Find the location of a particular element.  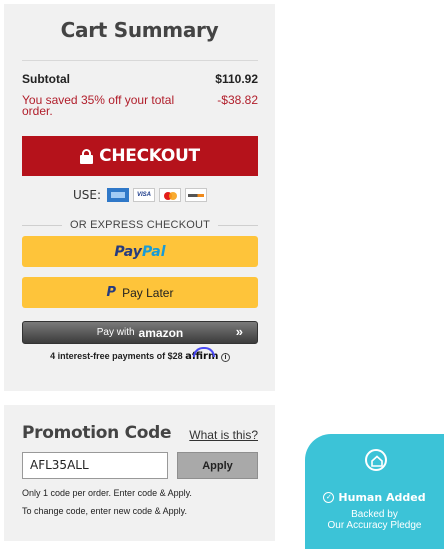

visa-card-icon: VISA is located at coordinates (144, 195).